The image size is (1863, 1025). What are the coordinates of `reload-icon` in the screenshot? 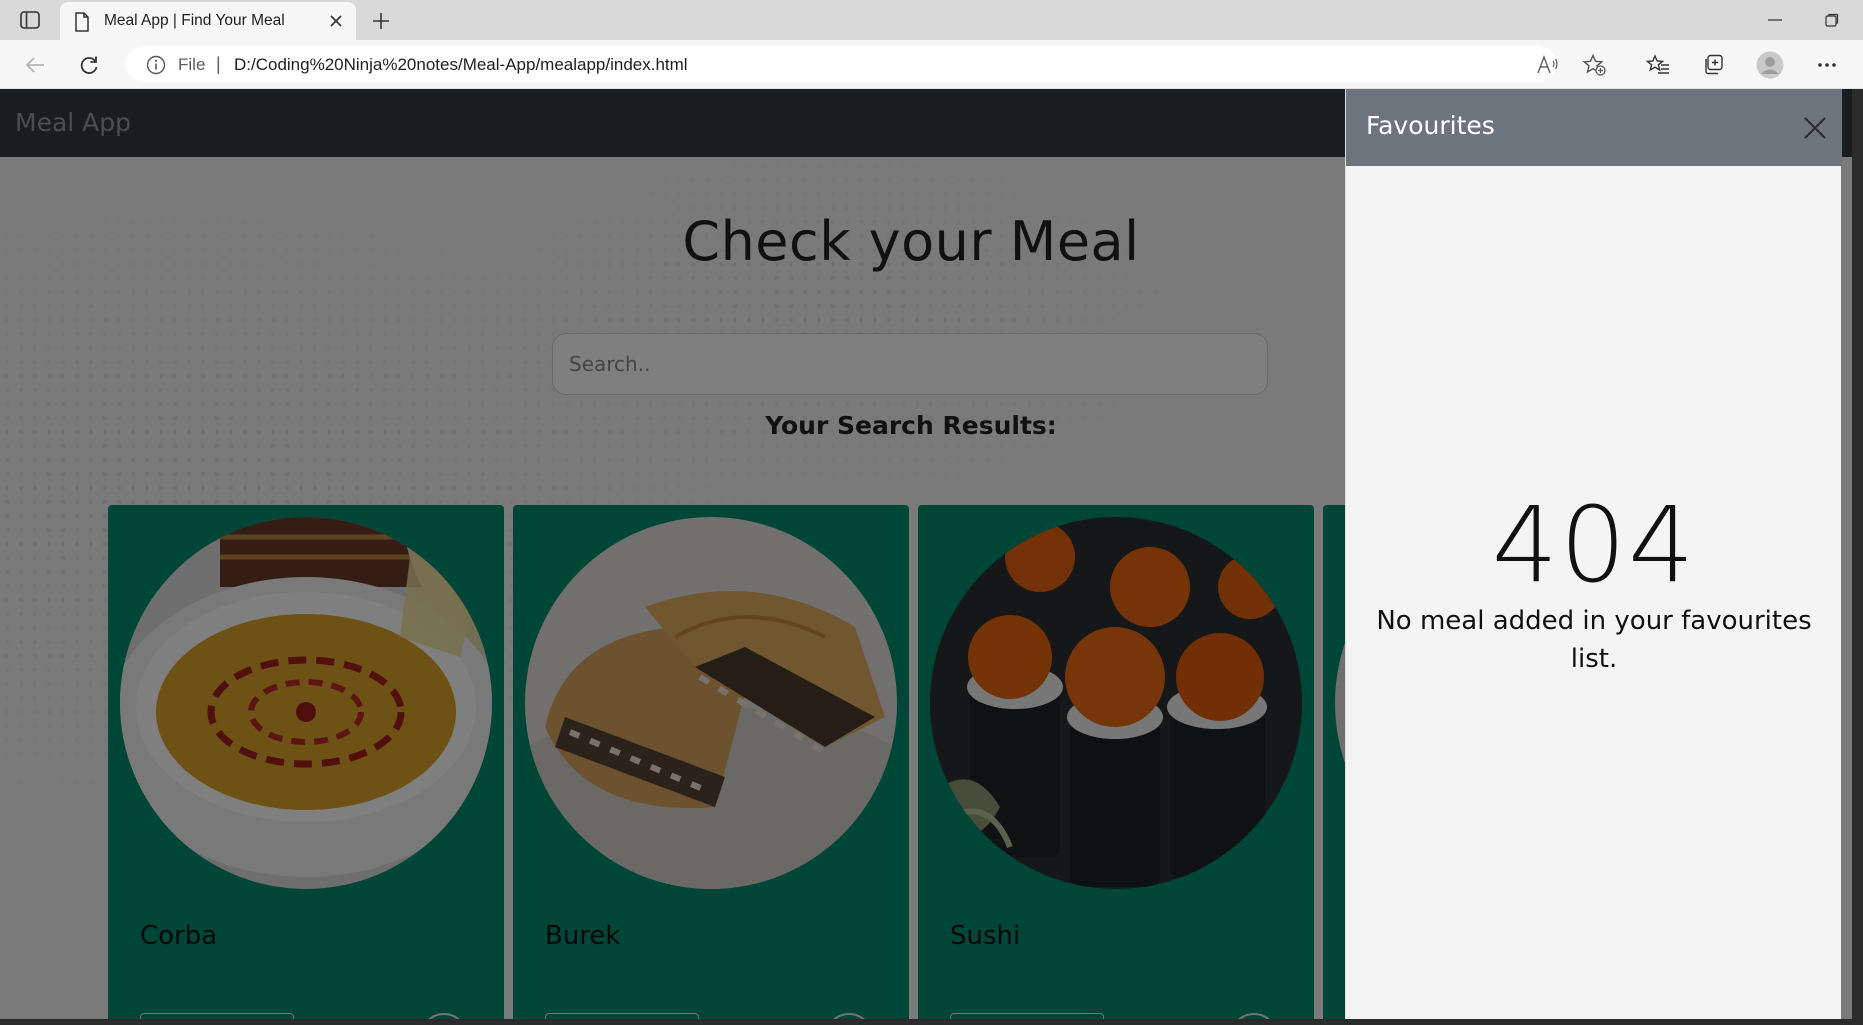 It's located at (89, 65).